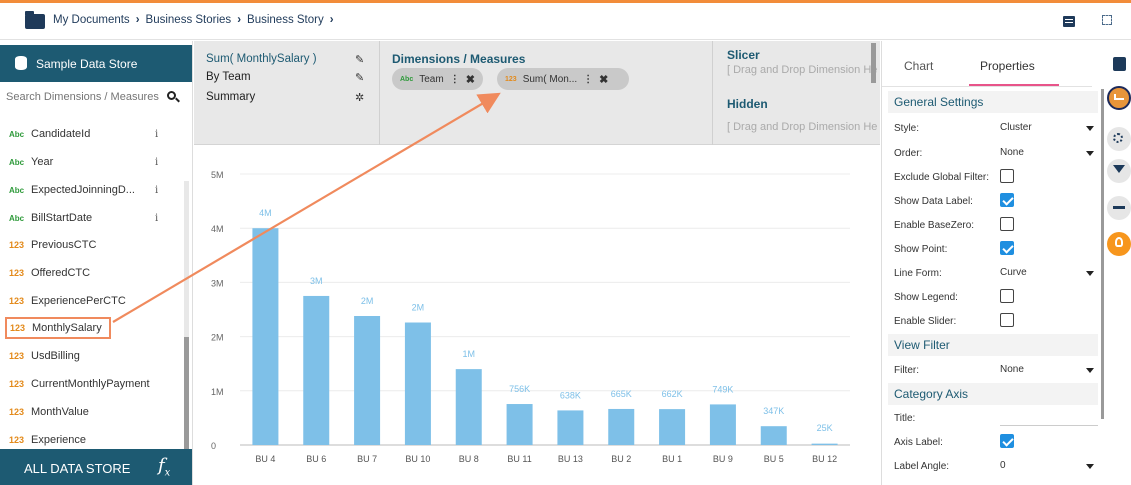 The height and width of the screenshot is (485, 1131). Describe the element at coordinates (802, 127) in the screenshot. I see `hidden-drop-zone: [ Drag and Drop Dimension Here ]` at that location.